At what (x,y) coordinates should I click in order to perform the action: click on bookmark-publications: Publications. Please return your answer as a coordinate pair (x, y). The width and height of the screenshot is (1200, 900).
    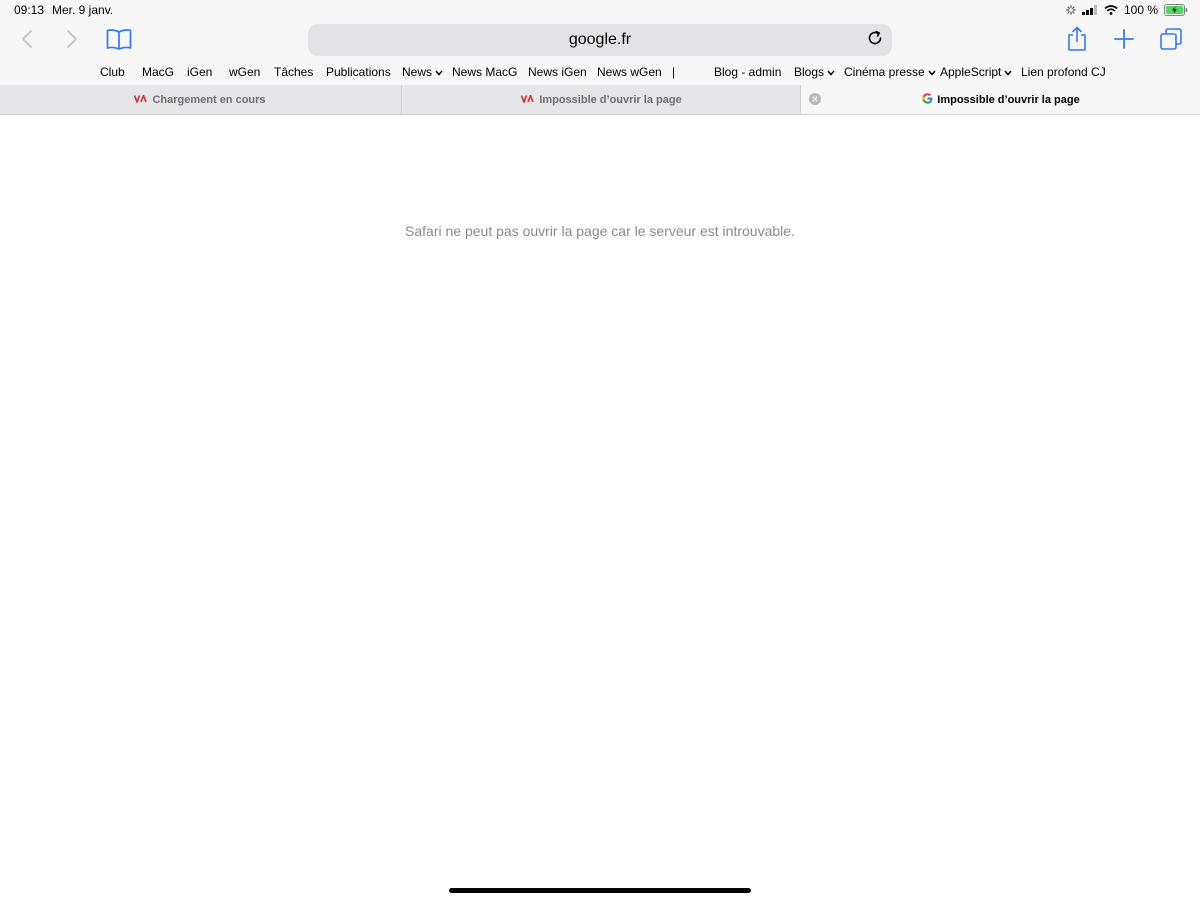
    Looking at the image, I should click on (358, 72).